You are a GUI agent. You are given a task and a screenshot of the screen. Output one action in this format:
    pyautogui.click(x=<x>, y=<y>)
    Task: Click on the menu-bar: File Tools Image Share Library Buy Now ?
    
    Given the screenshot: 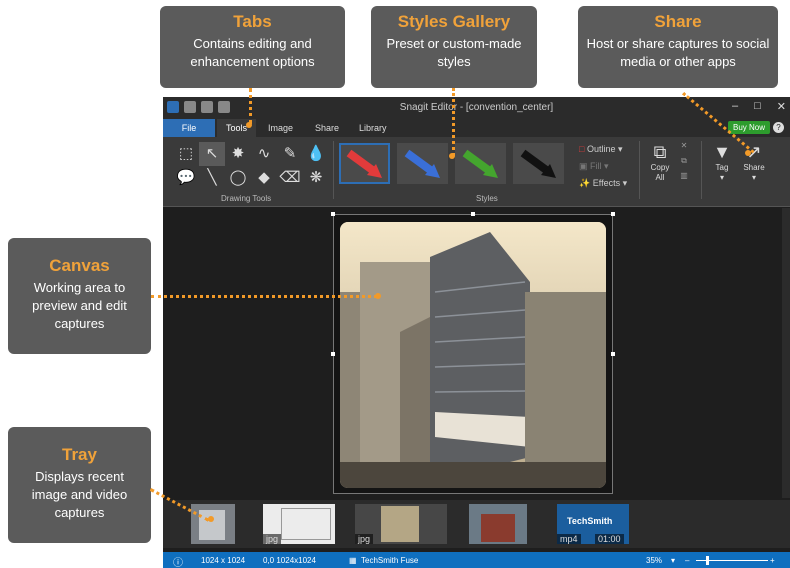 What is the action you would take?
    pyautogui.click(x=476, y=128)
    